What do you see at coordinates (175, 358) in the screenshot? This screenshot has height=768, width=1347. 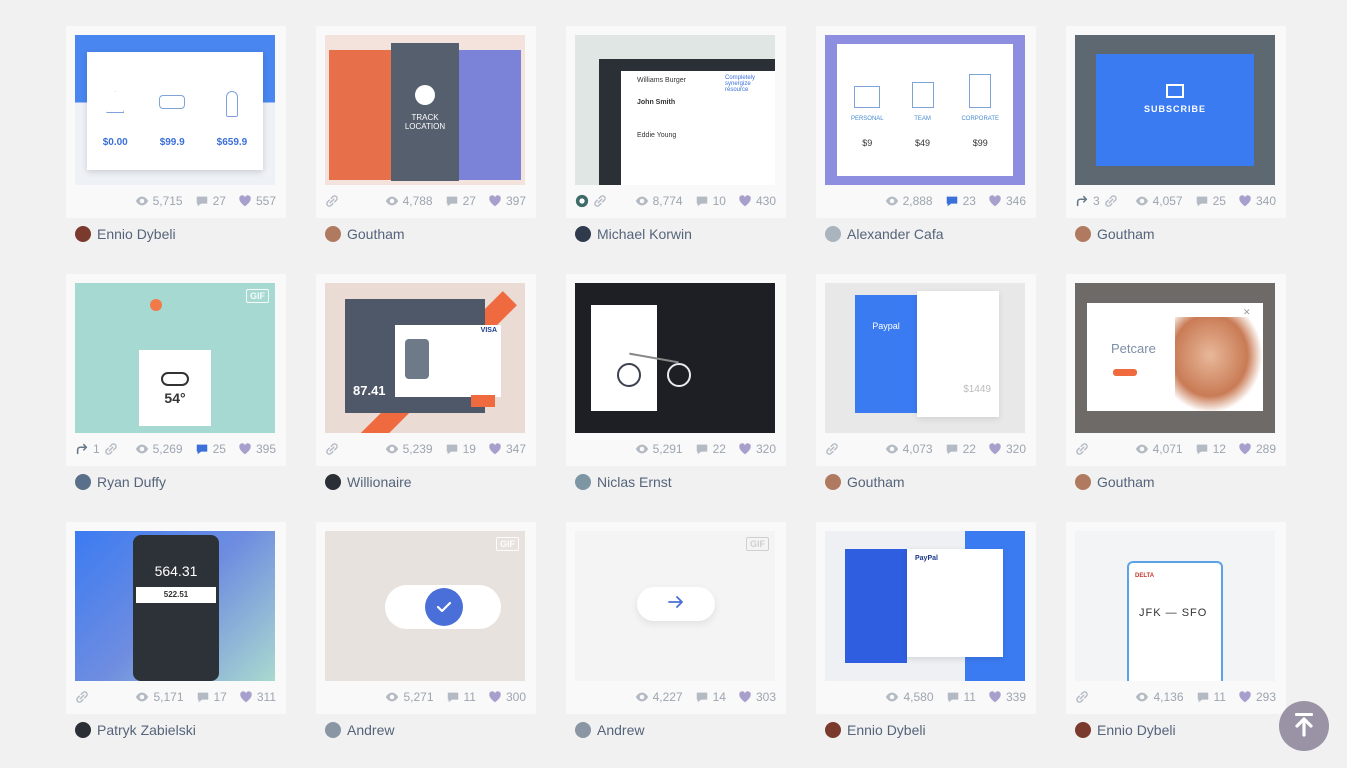 I see `shot-thumbnail: GIF 54°` at bounding box center [175, 358].